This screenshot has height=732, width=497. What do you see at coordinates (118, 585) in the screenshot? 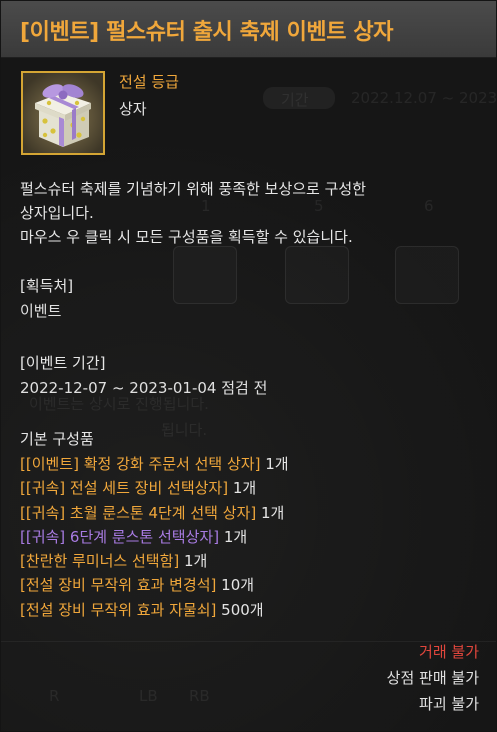
I see `contents-item-name: [전설 장비 무작위 효과 변경석]` at bounding box center [118, 585].